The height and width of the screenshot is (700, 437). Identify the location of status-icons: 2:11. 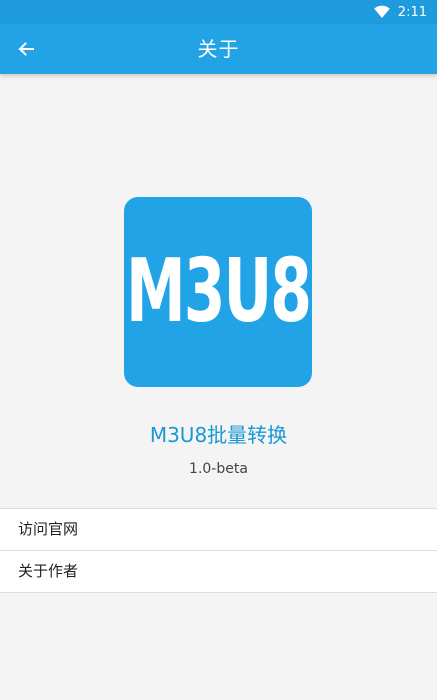
(400, 12).